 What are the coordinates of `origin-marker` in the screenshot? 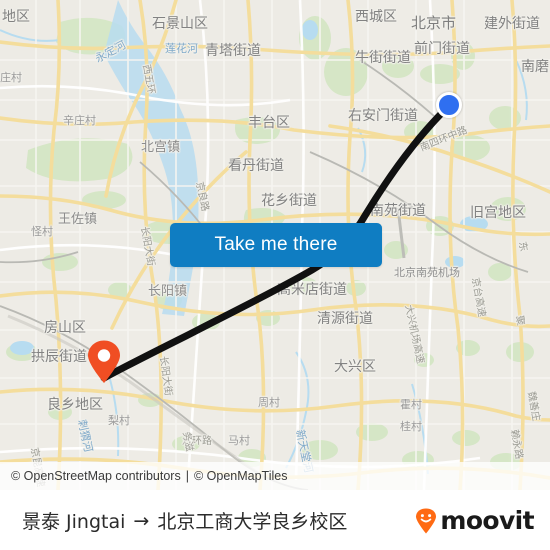 It's located at (449, 105).